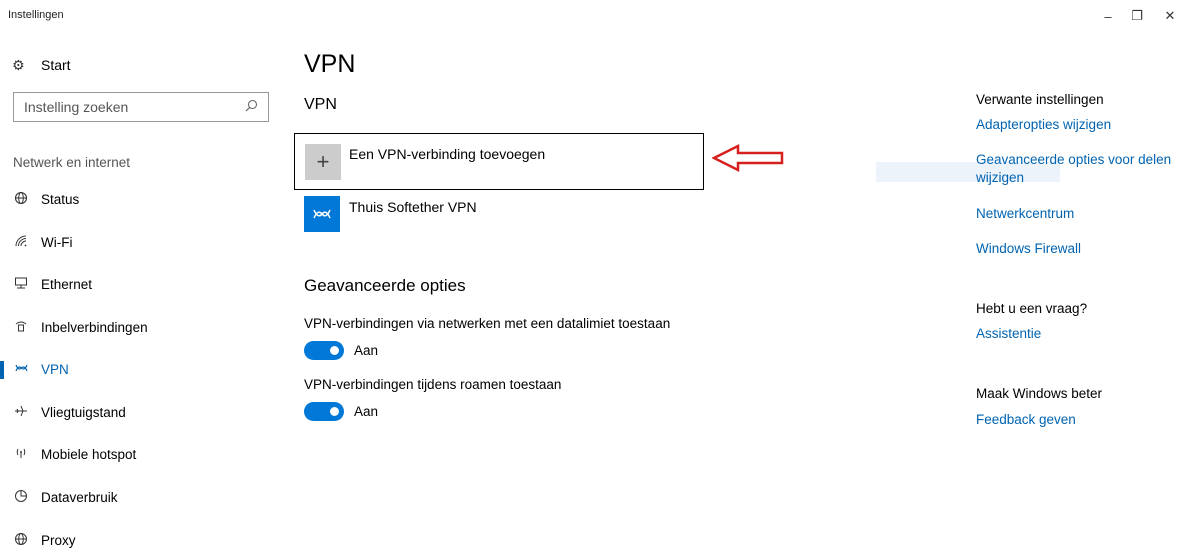 This screenshot has height=552, width=1197. I want to click on add-vpn-connection-label: Een VPN-verbinding toevoegen, so click(447, 154).